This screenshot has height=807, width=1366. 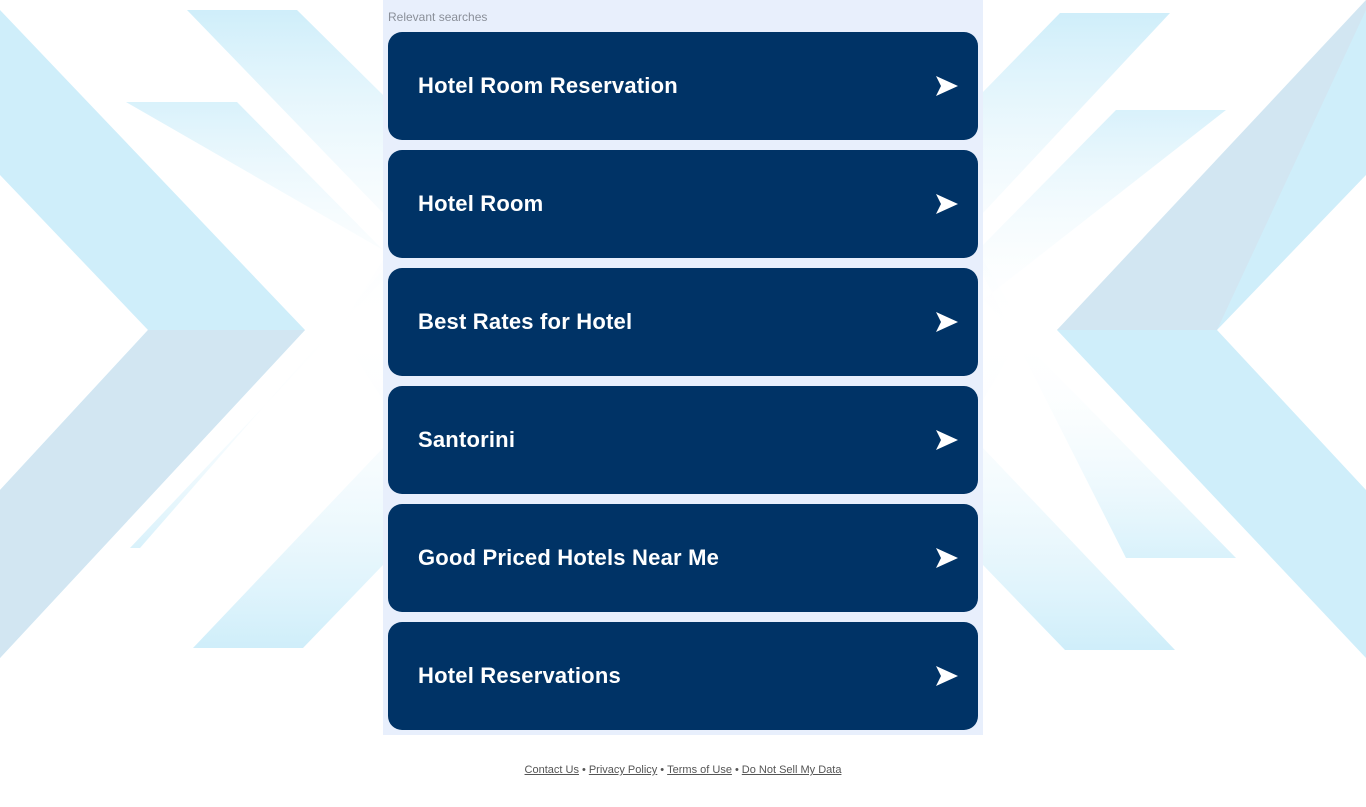 I want to click on result-item-hotel-room: Hotel Room, so click(x=683, y=204).